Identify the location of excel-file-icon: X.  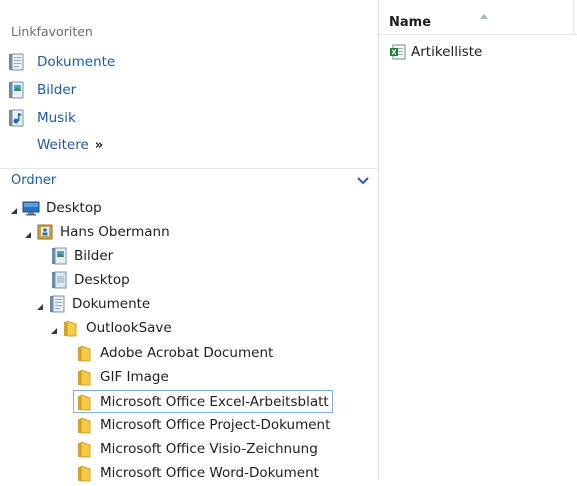
(398, 52).